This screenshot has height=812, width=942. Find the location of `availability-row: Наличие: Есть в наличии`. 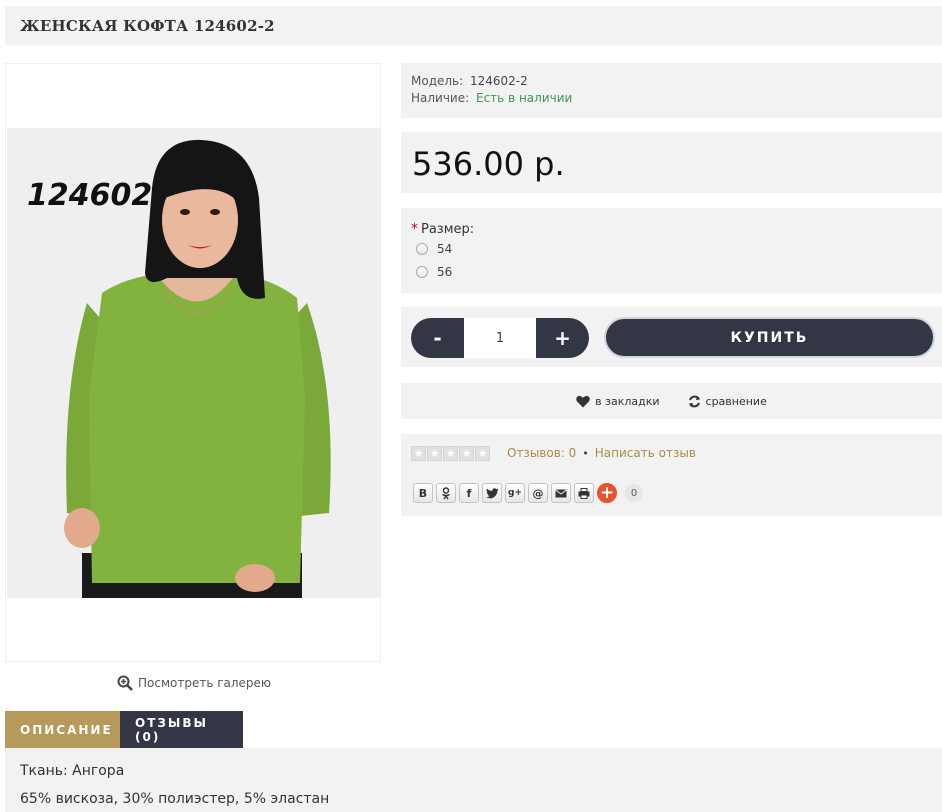

availability-row: Наличие: Есть в наличии is located at coordinates (491, 98).